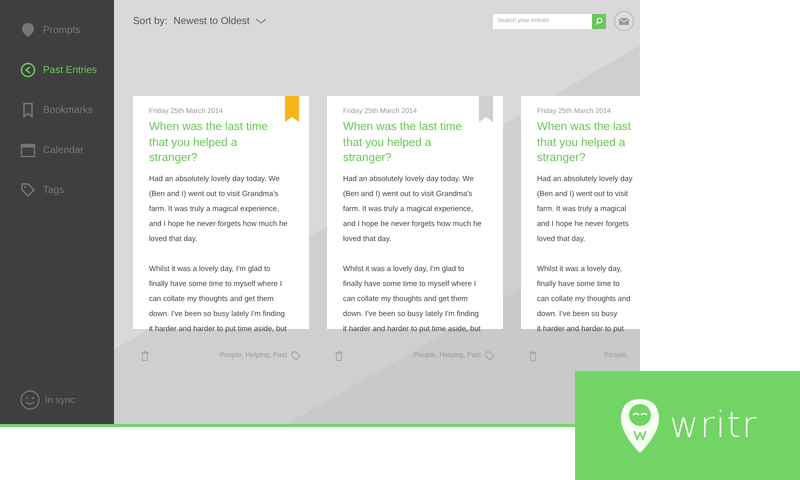  What do you see at coordinates (713, 425) in the screenshot?
I see `brand-name: writr` at bounding box center [713, 425].